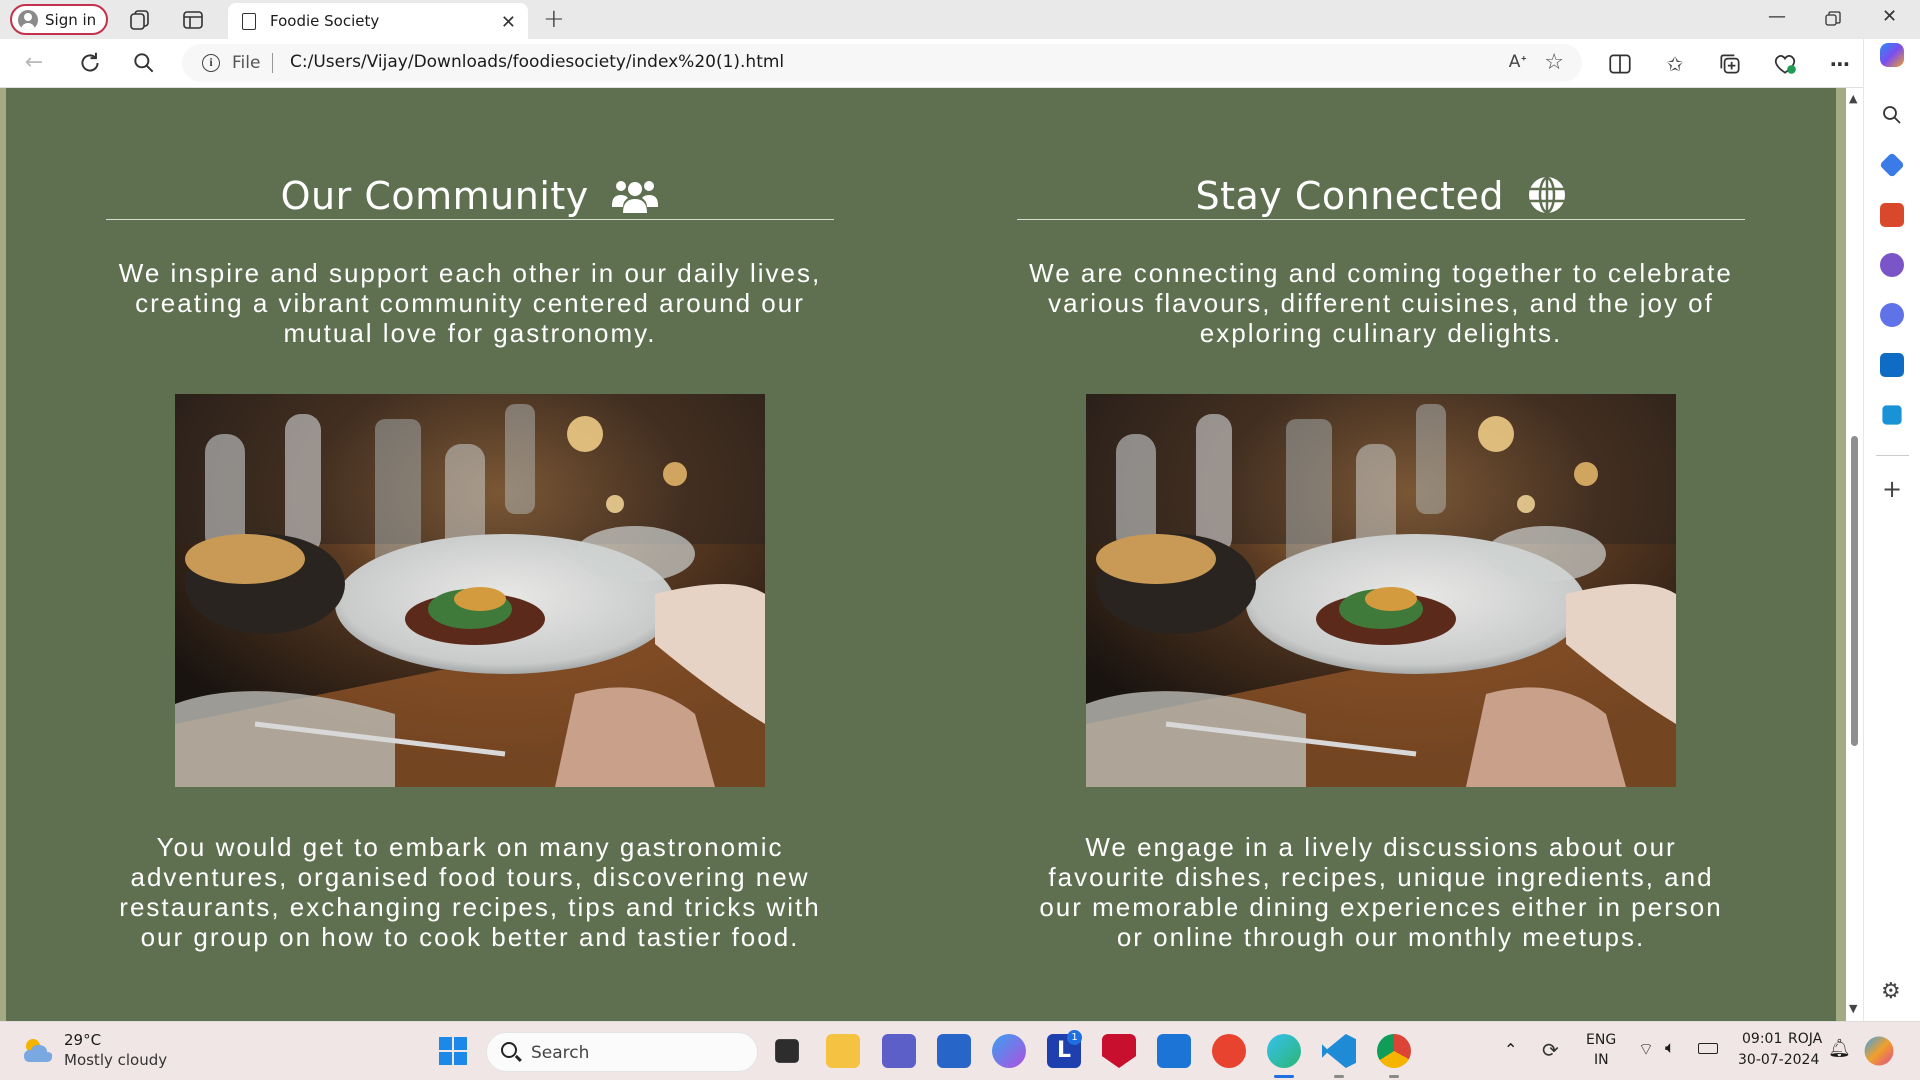  Describe the element at coordinates (1510, 1049) in the screenshot. I see `show-hidden-icons-icon: ⌃` at that location.